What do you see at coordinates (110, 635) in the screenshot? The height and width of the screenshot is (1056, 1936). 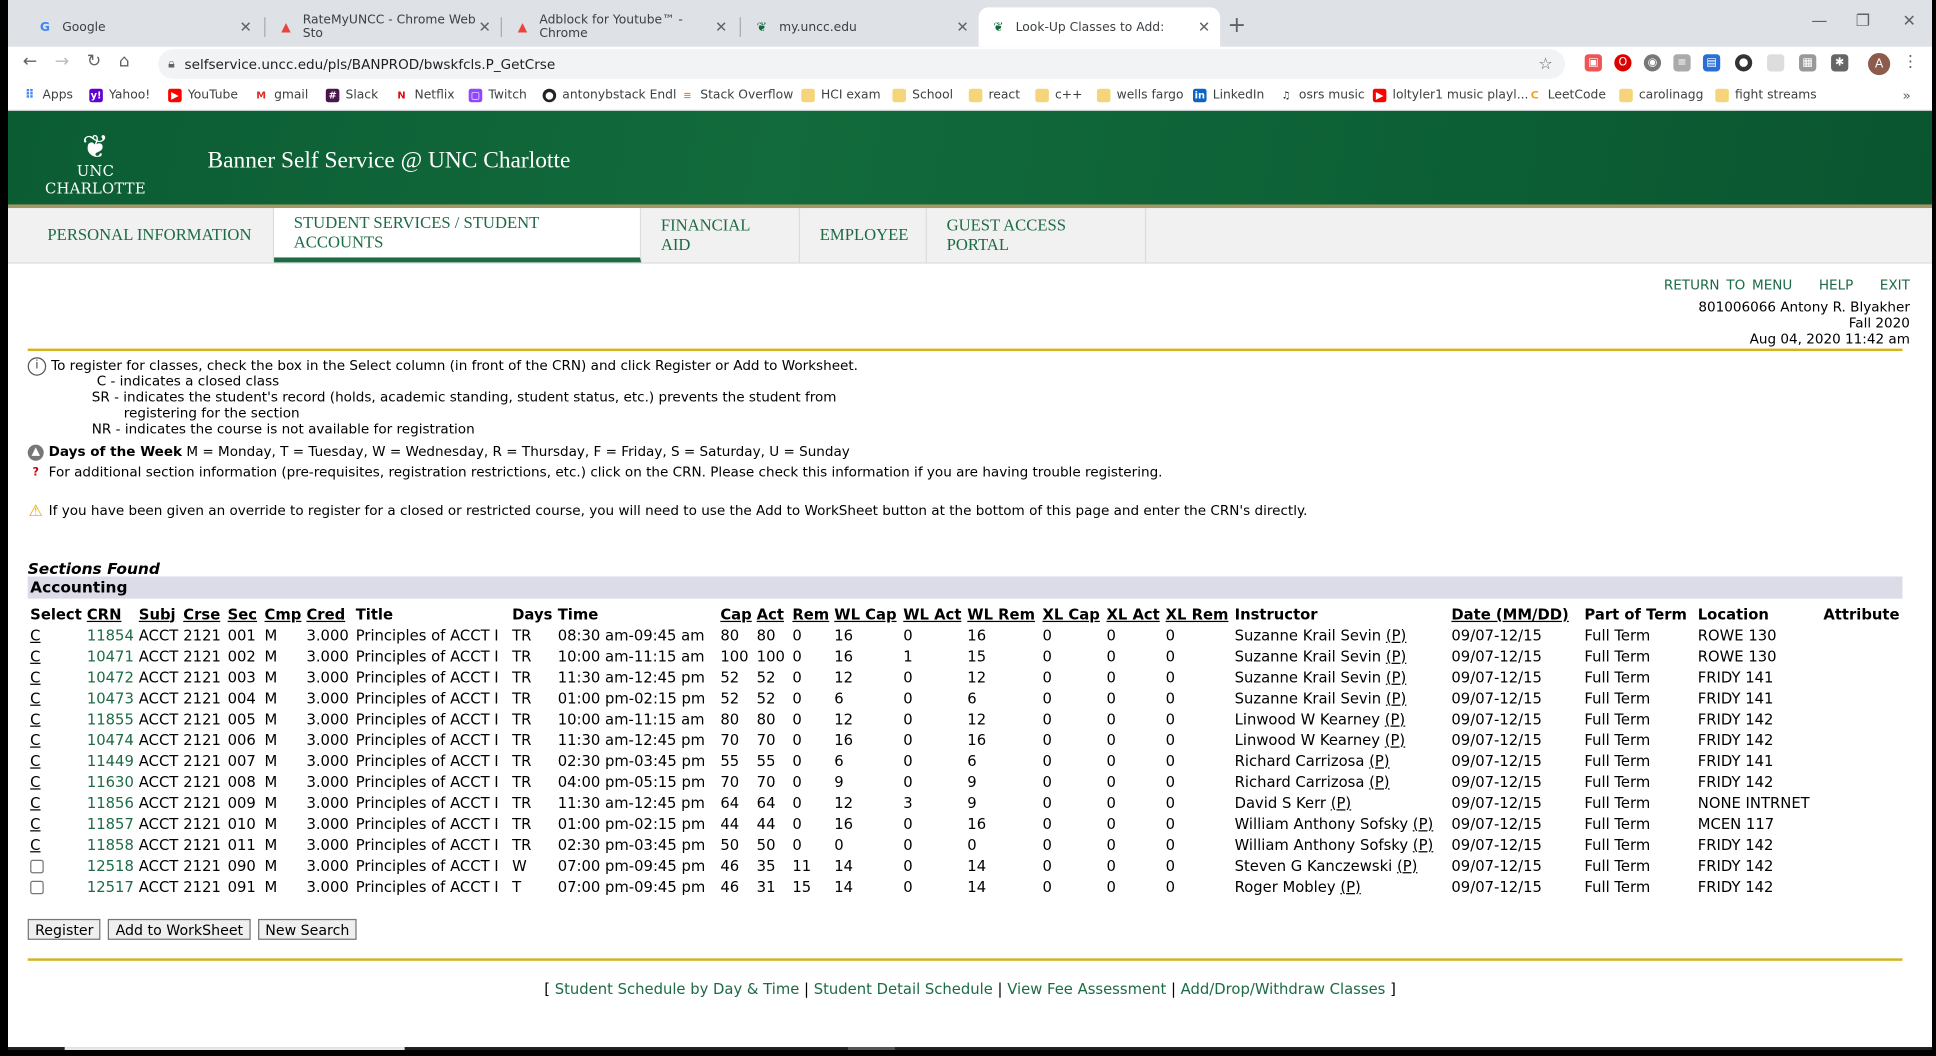 I see `cell-crn: 11854` at bounding box center [110, 635].